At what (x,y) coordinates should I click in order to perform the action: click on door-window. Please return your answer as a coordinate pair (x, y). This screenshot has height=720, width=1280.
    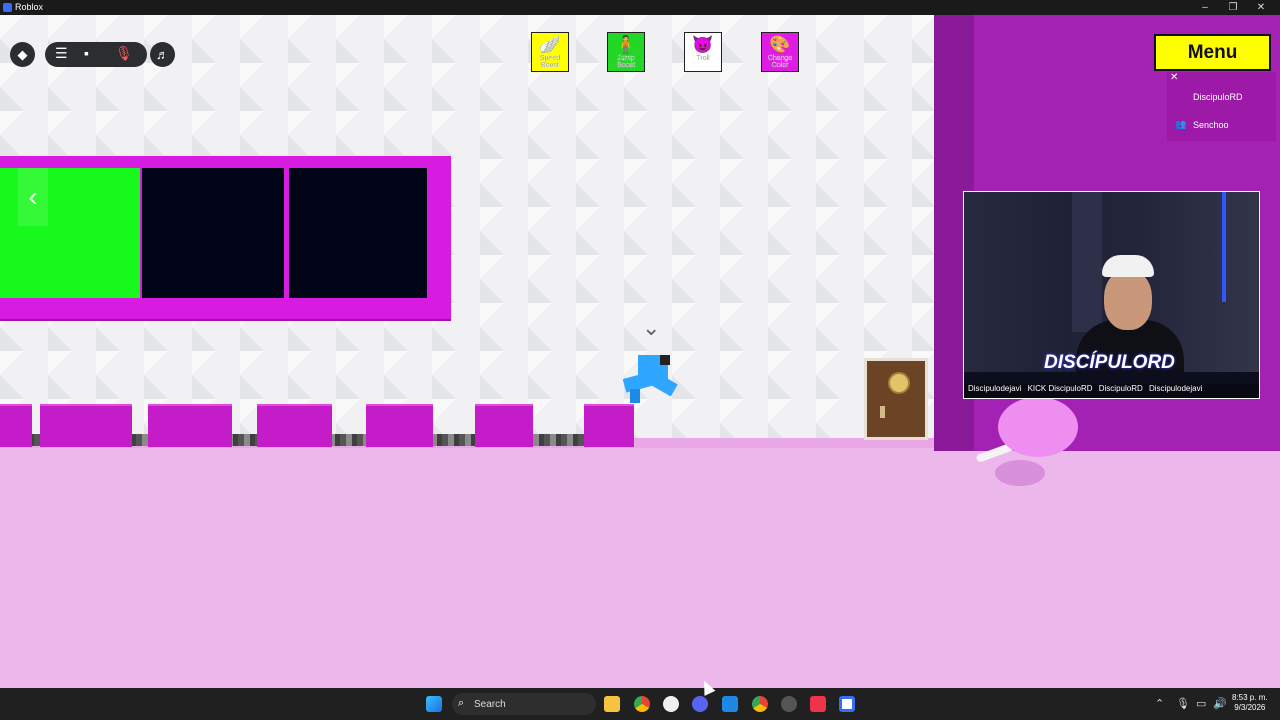
    Looking at the image, I should click on (899, 383).